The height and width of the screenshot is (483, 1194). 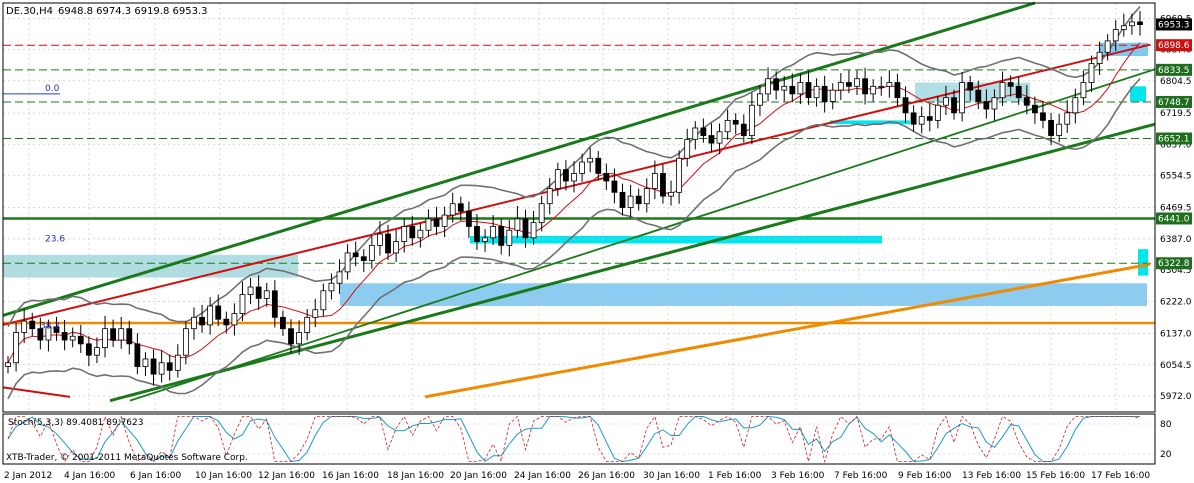 I want to click on fib-label: 38.2, so click(x=50, y=327).